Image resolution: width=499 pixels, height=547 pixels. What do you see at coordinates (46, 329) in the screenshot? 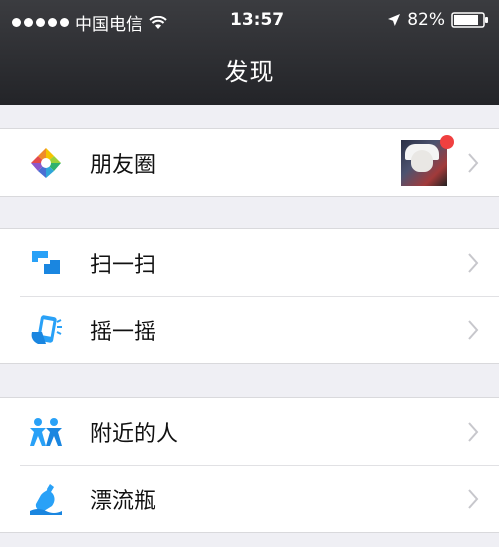
I see `shake-icon` at bounding box center [46, 329].